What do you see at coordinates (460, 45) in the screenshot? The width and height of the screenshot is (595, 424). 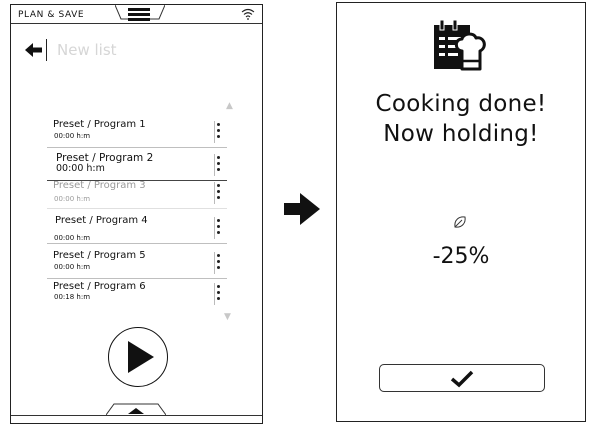 I see `chef-calendar-icon` at bounding box center [460, 45].